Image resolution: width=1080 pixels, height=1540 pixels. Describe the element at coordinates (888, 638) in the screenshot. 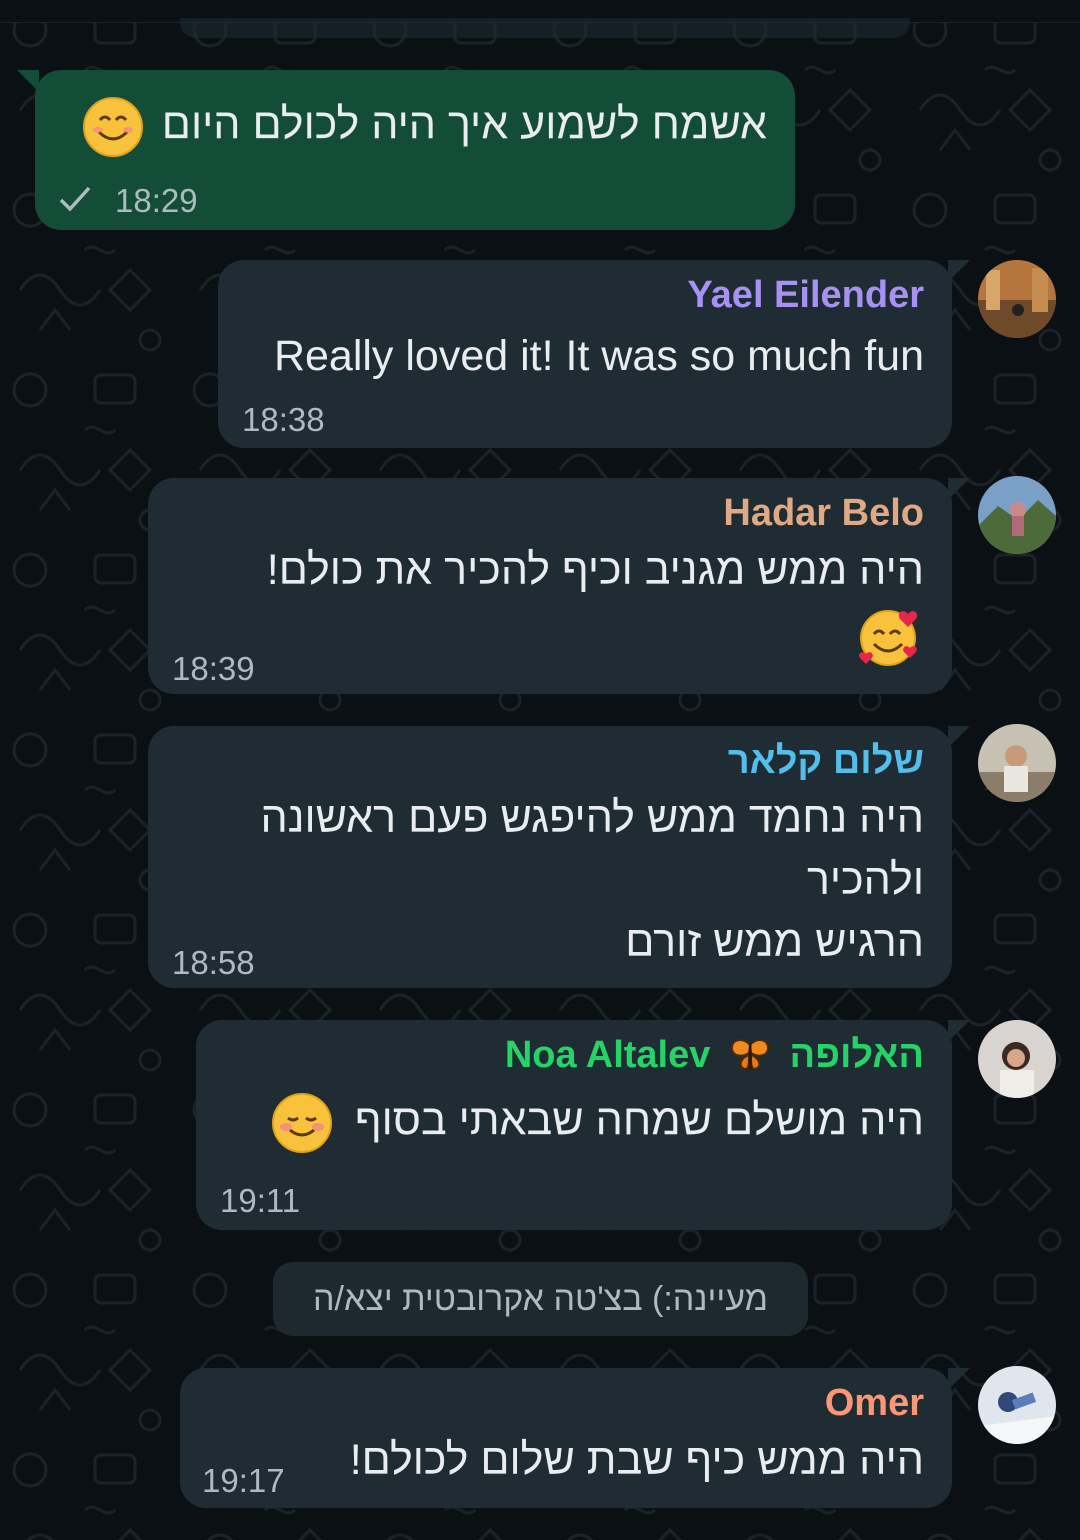

I see `smiling-face-with-hearts-icon` at that location.